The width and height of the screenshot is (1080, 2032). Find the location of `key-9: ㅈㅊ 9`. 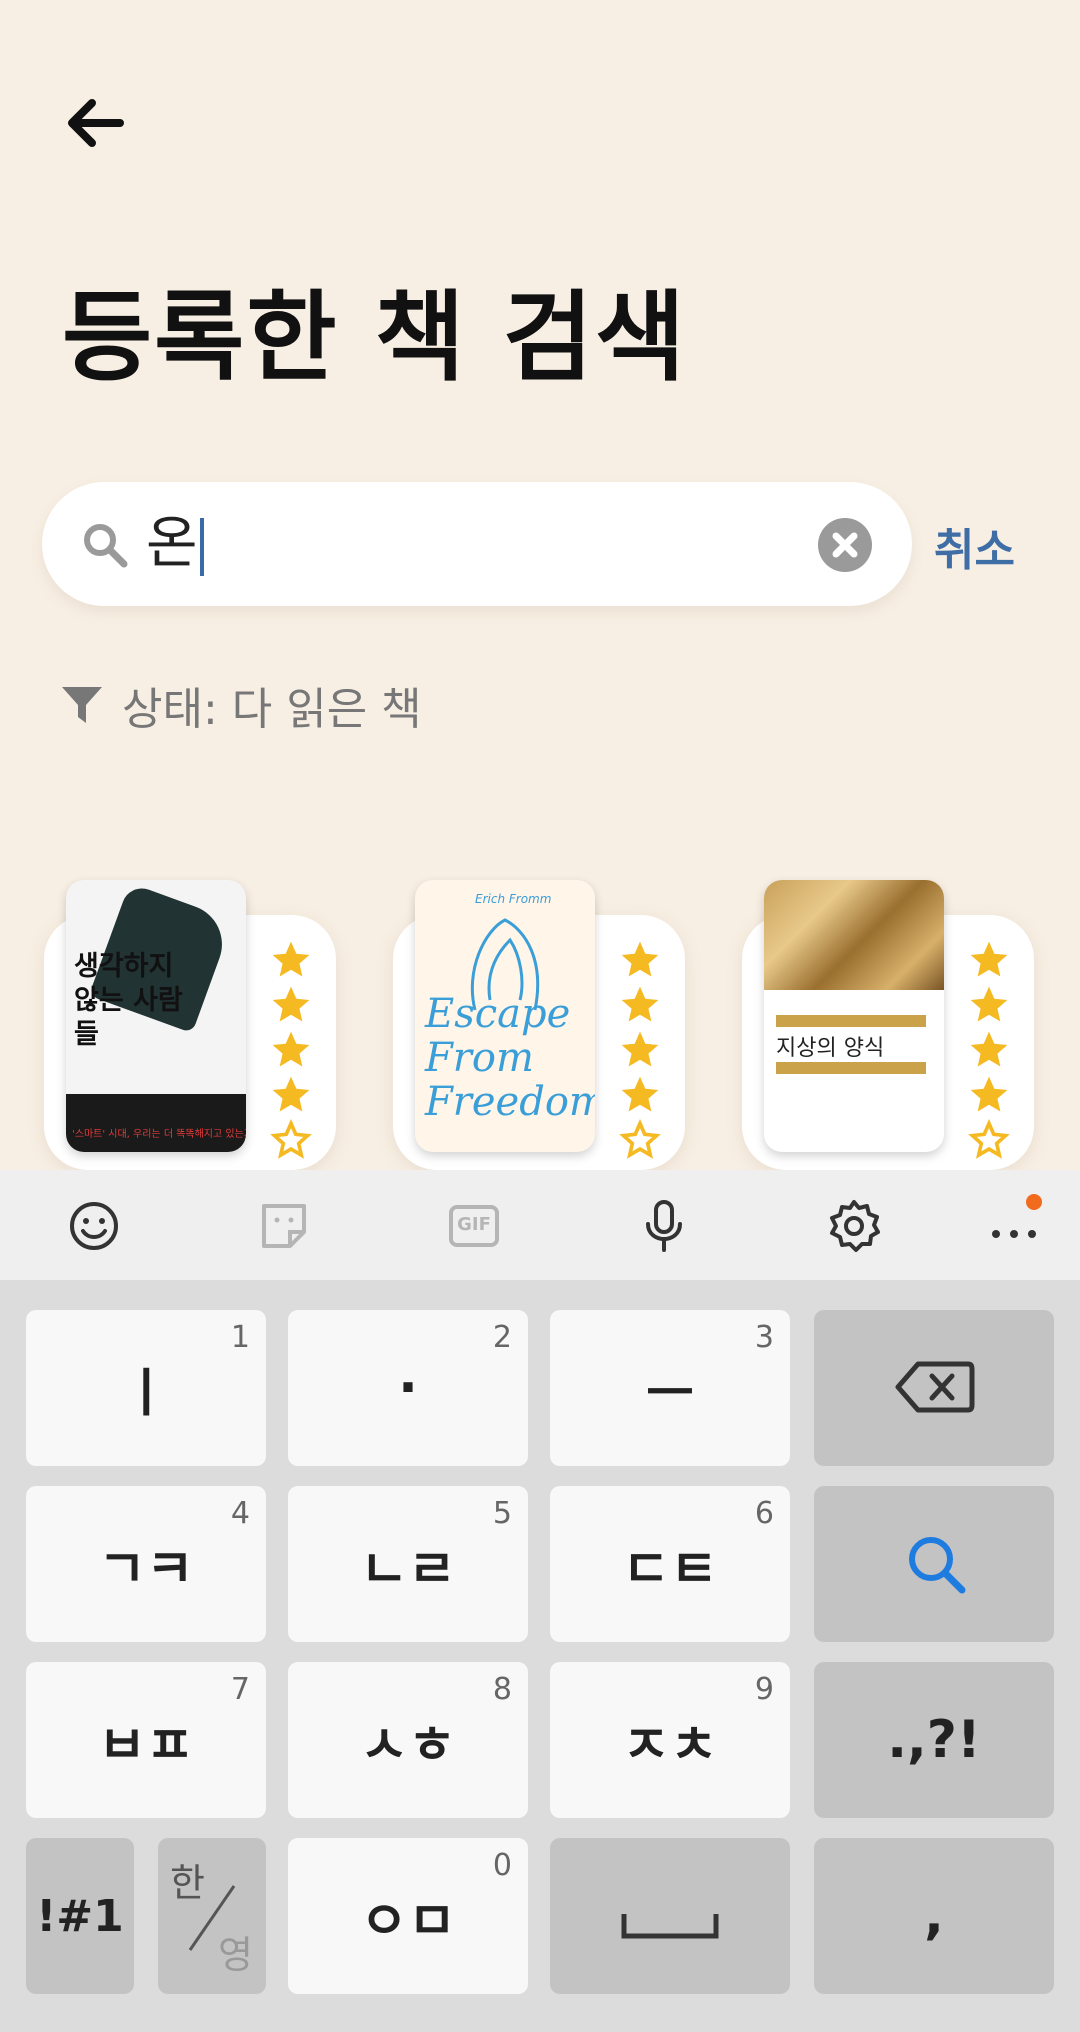

key-9: ㅈㅊ 9 is located at coordinates (670, 1740).